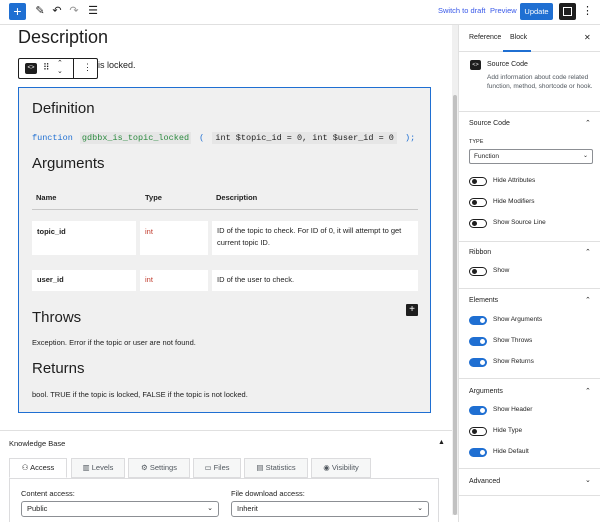  What do you see at coordinates (326, 467) in the screenshot?
I see `eye-icon: ◉` at bounding box center [326, 467].